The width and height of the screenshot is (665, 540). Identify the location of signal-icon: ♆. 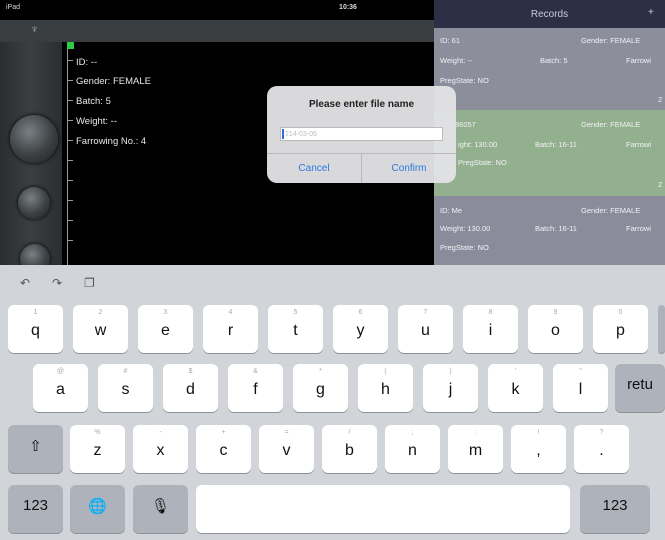
(34, 29).